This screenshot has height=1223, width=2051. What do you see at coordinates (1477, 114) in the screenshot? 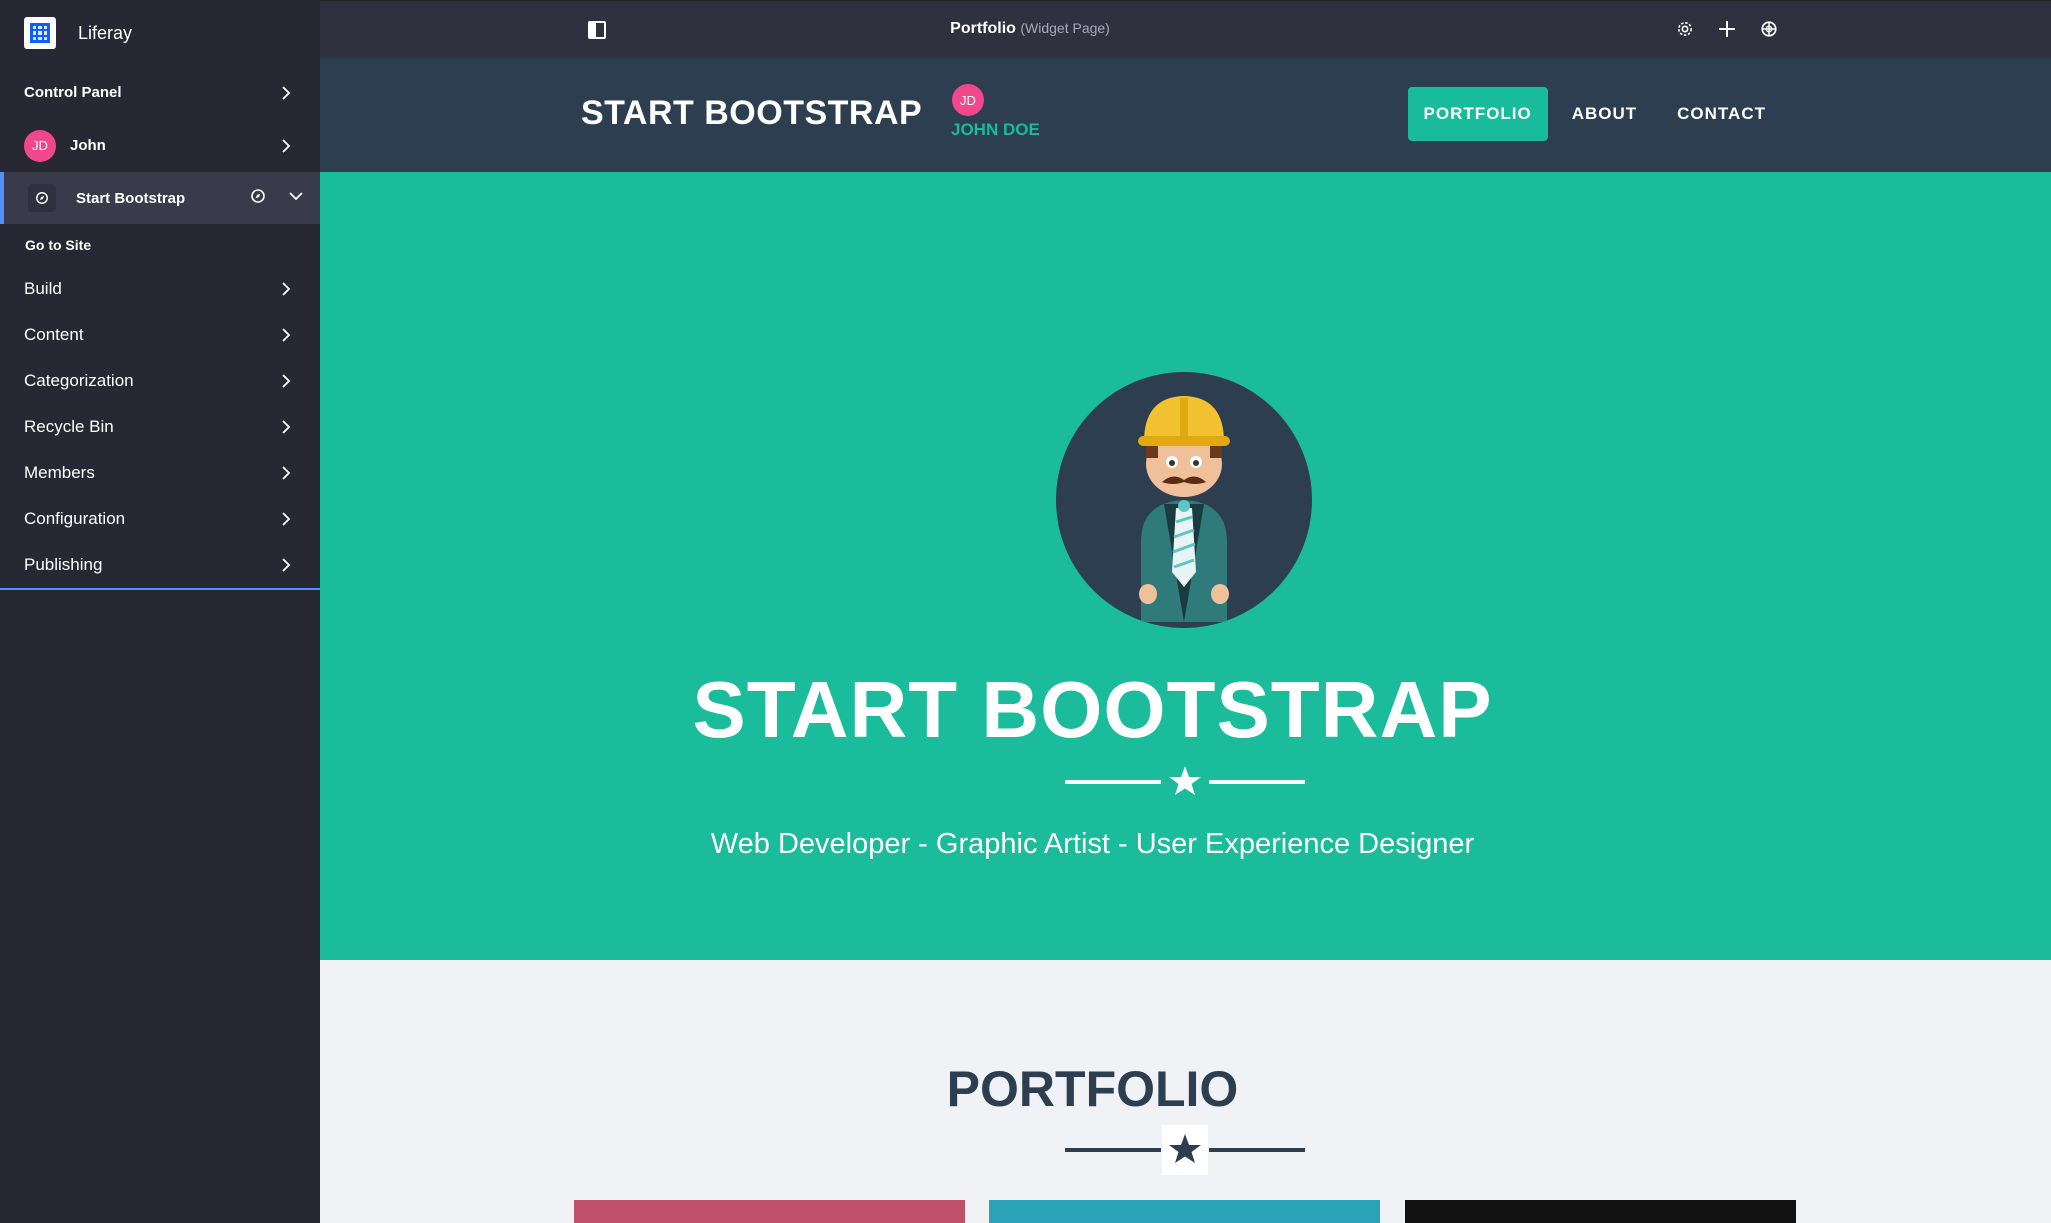
I see `nav-link-portfolio: PORTFOLIO` at bounding box center [1477, 114].